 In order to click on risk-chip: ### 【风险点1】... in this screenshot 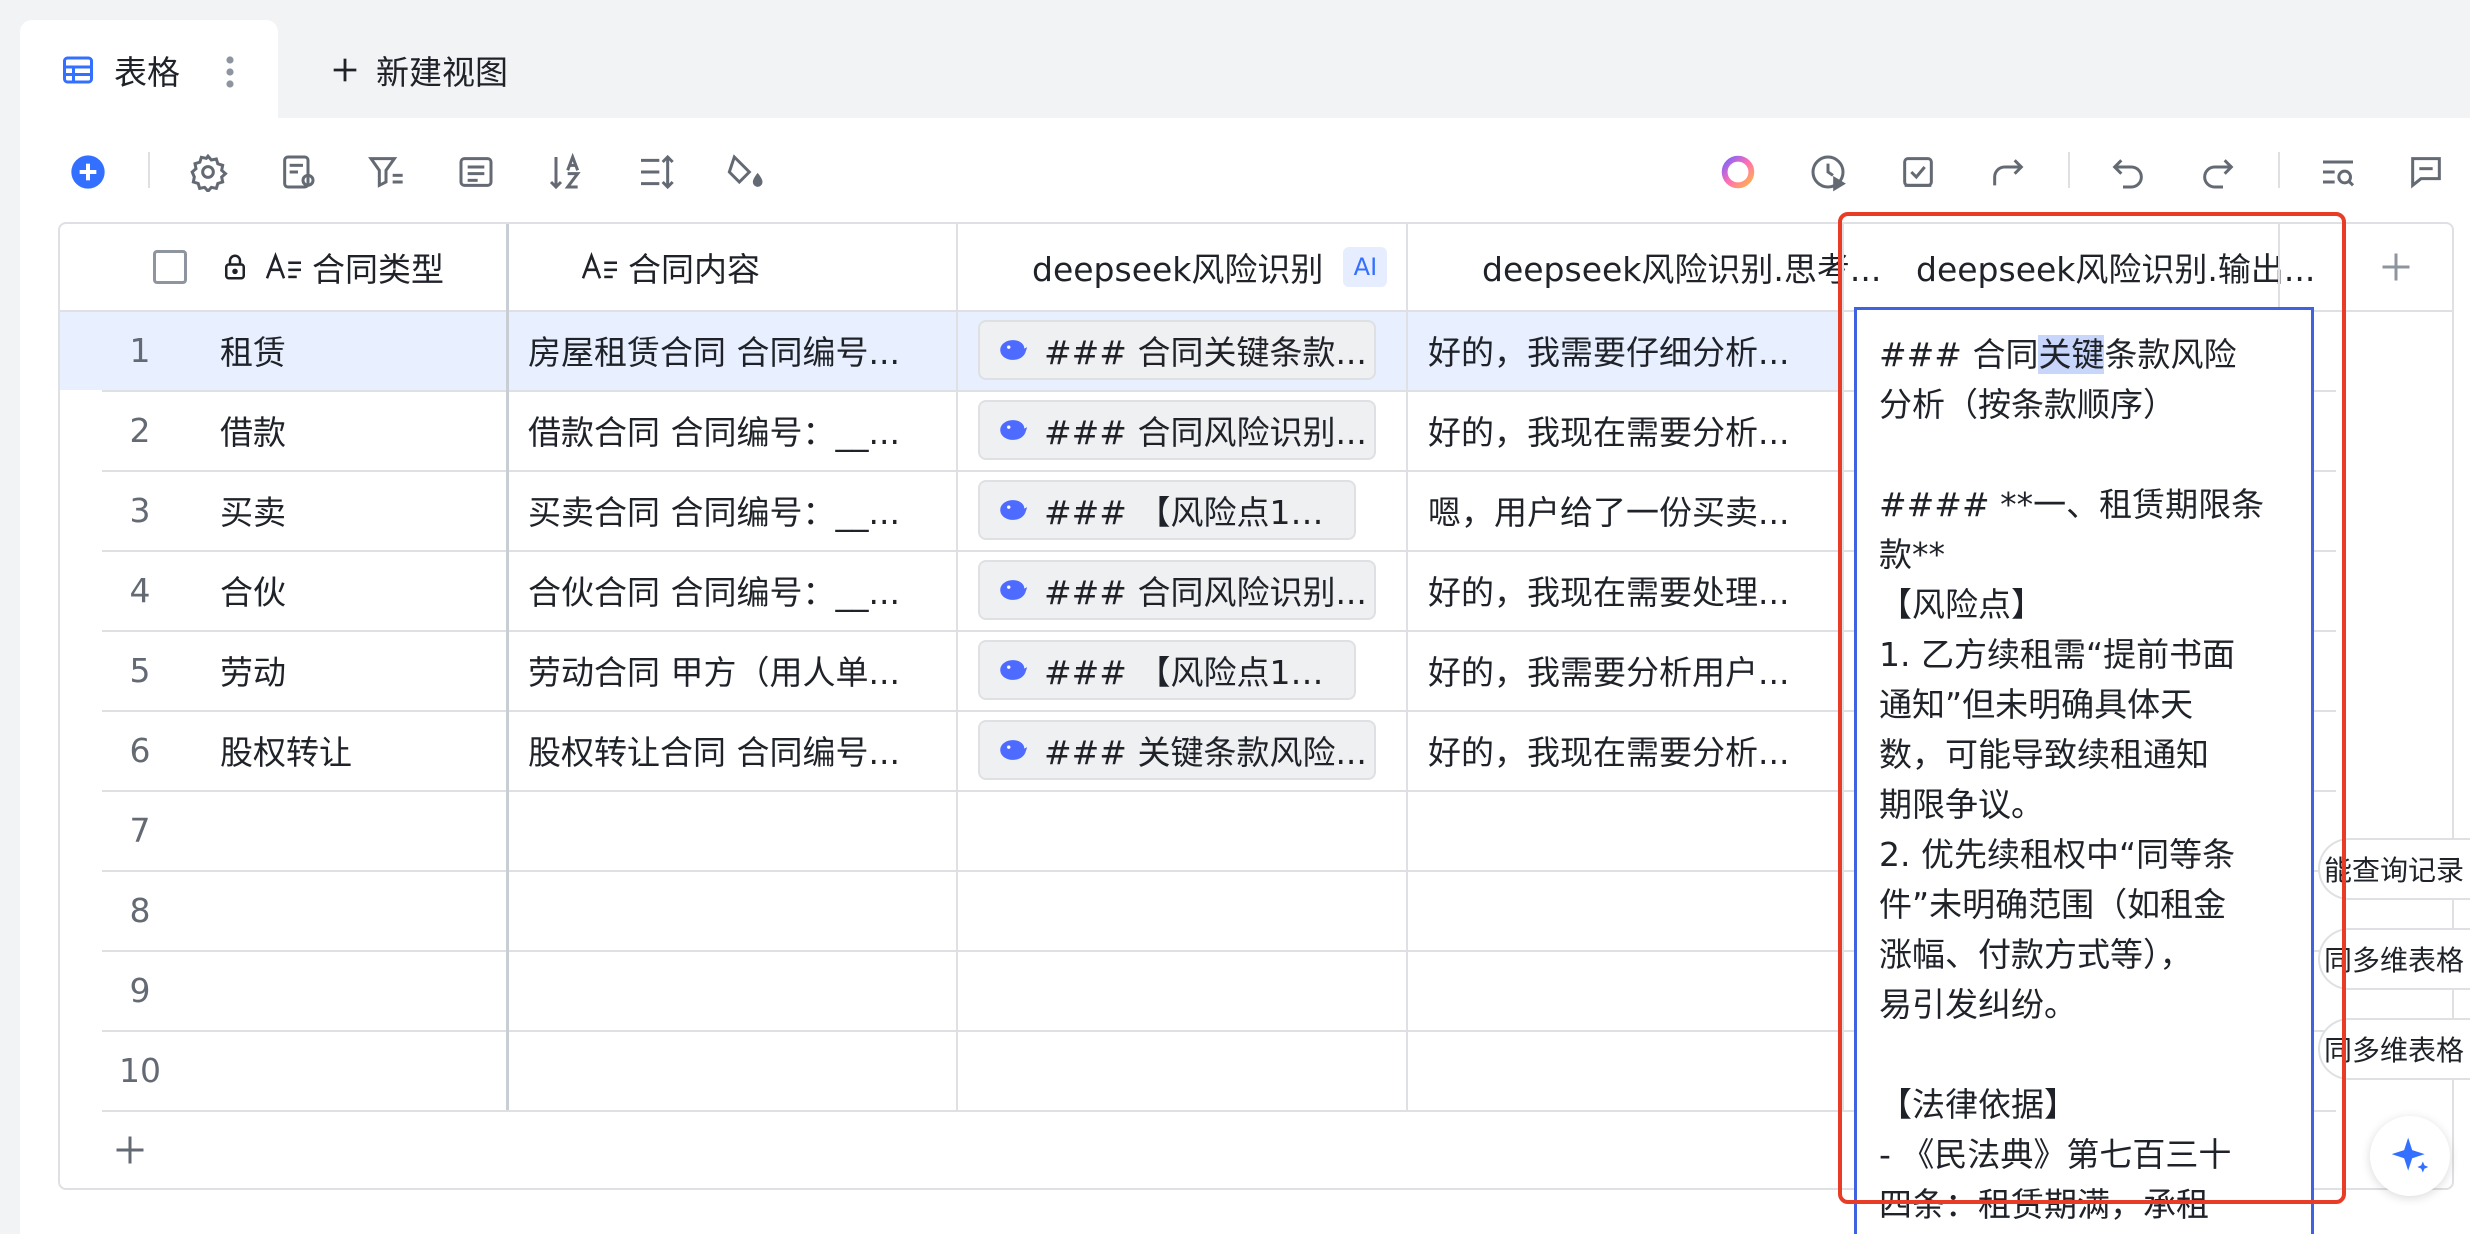, I will do `click(1167, 670)`.